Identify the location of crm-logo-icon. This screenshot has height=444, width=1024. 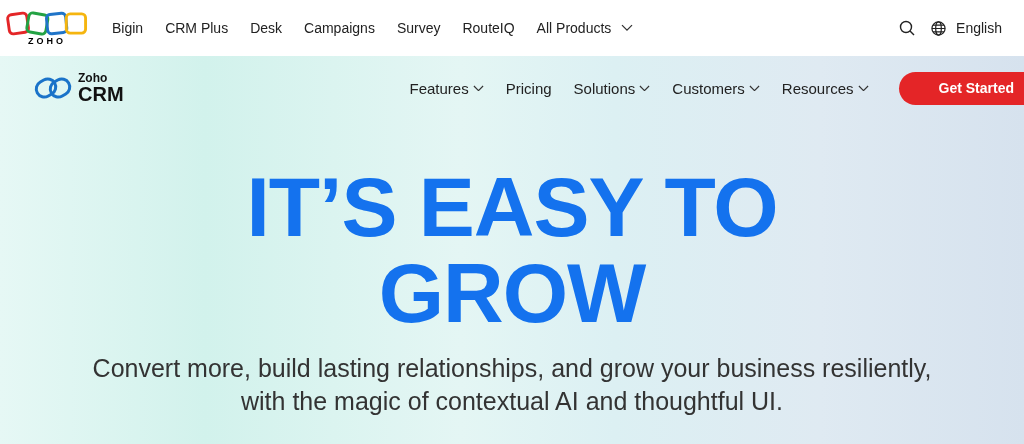
(53, 88).